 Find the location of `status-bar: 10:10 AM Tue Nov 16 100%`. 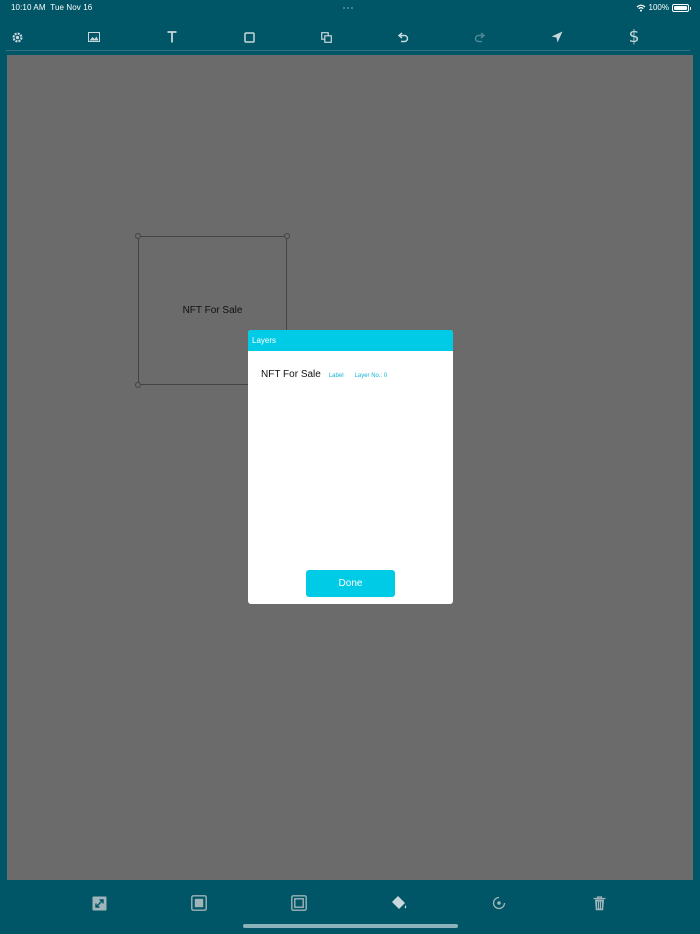

status-bar: 10:10 AM Tue Nov 16 100% is located at coordinates (350, 8).